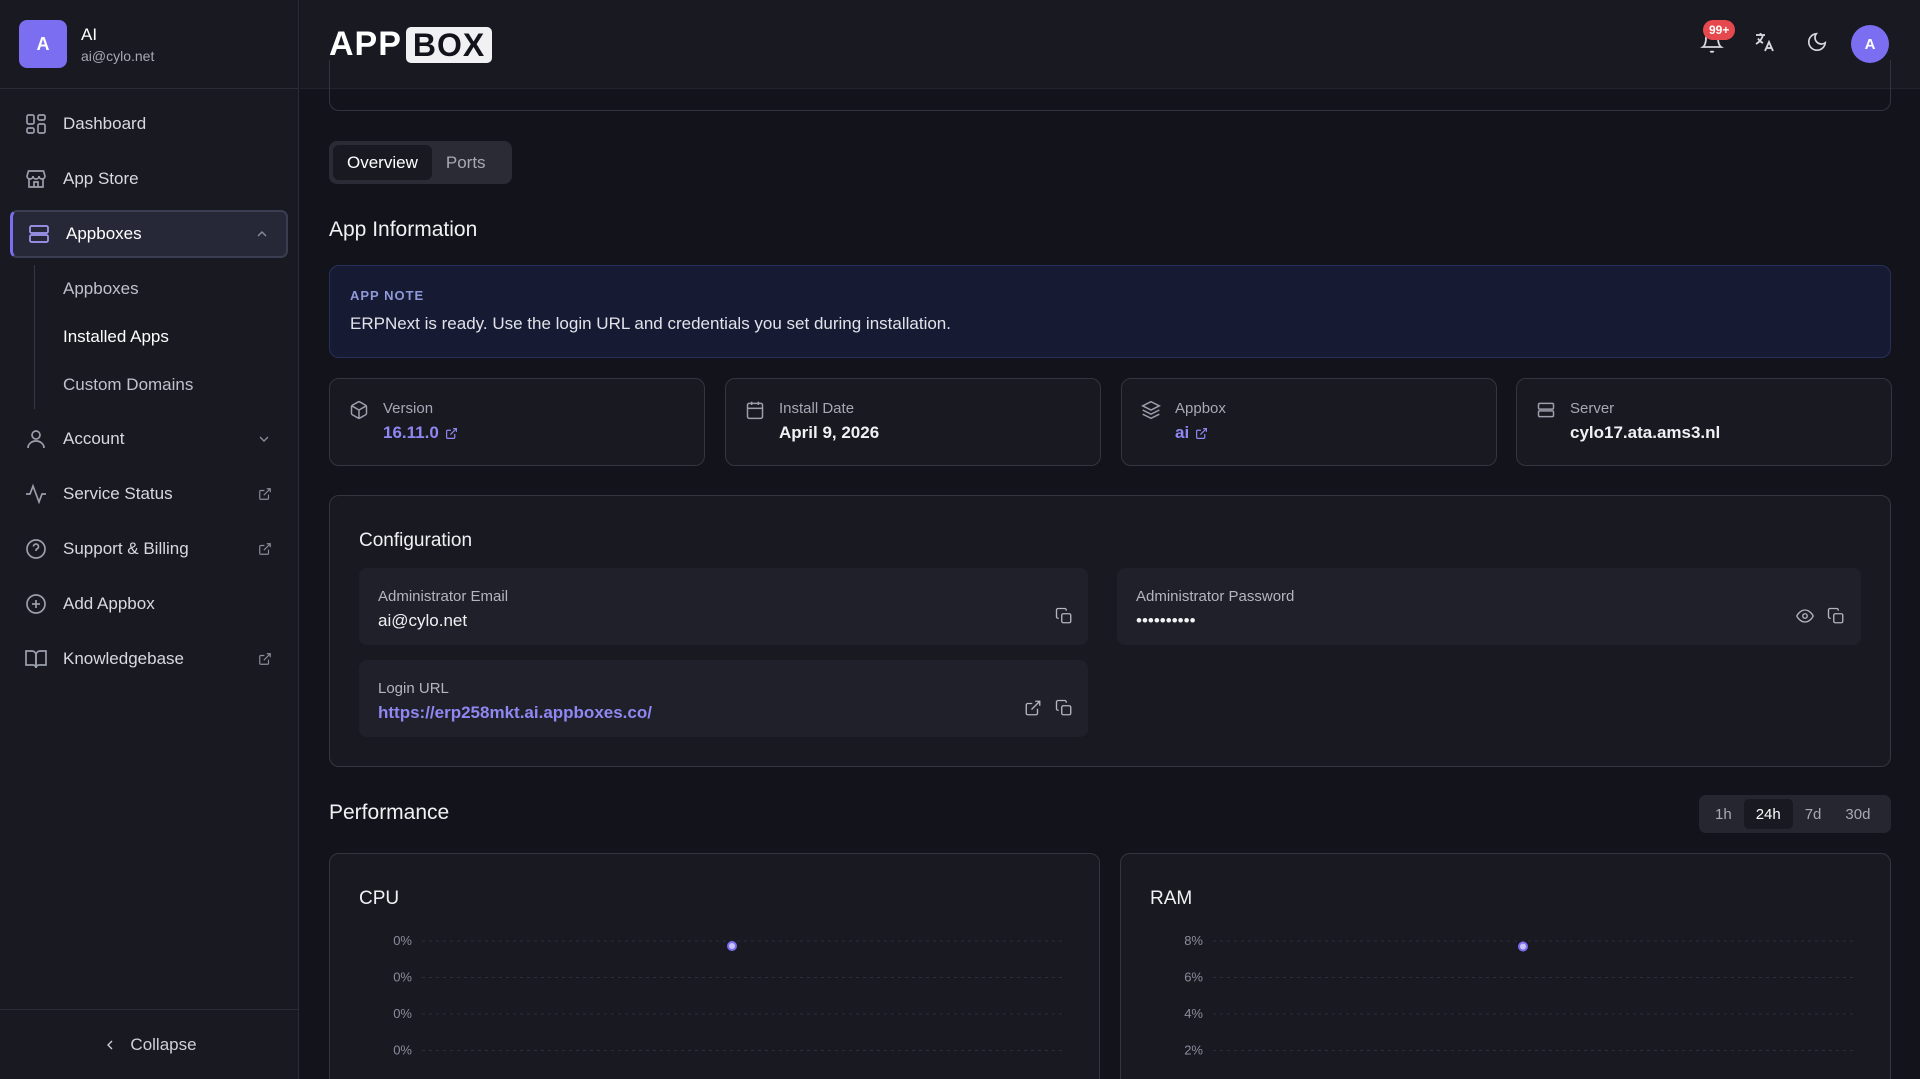 The width and height of the screenshot is (1920, 1079). What do you see at coordinates (126, 548) in the screenshot?
I see `sidebar-item-label: Support & Billing` at bounding box center [126, 548].